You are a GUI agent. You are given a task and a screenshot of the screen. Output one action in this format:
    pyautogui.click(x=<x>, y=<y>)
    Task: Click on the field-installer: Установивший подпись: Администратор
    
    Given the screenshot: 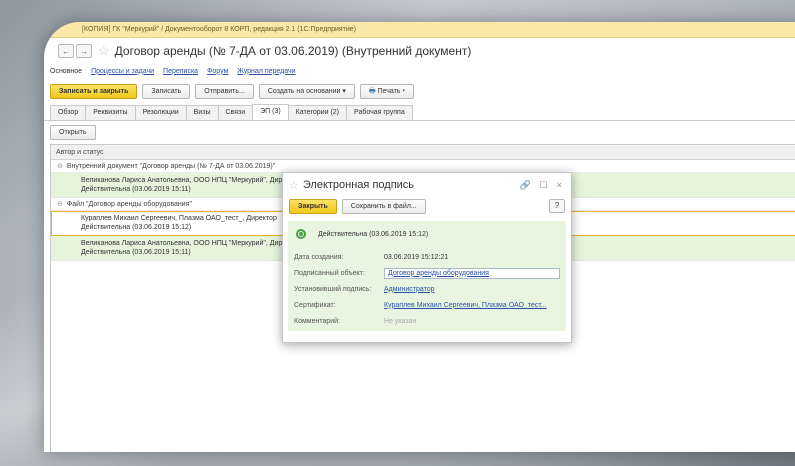 What is the action you would take?
    pyautogui.click(x=427, y=289)
    